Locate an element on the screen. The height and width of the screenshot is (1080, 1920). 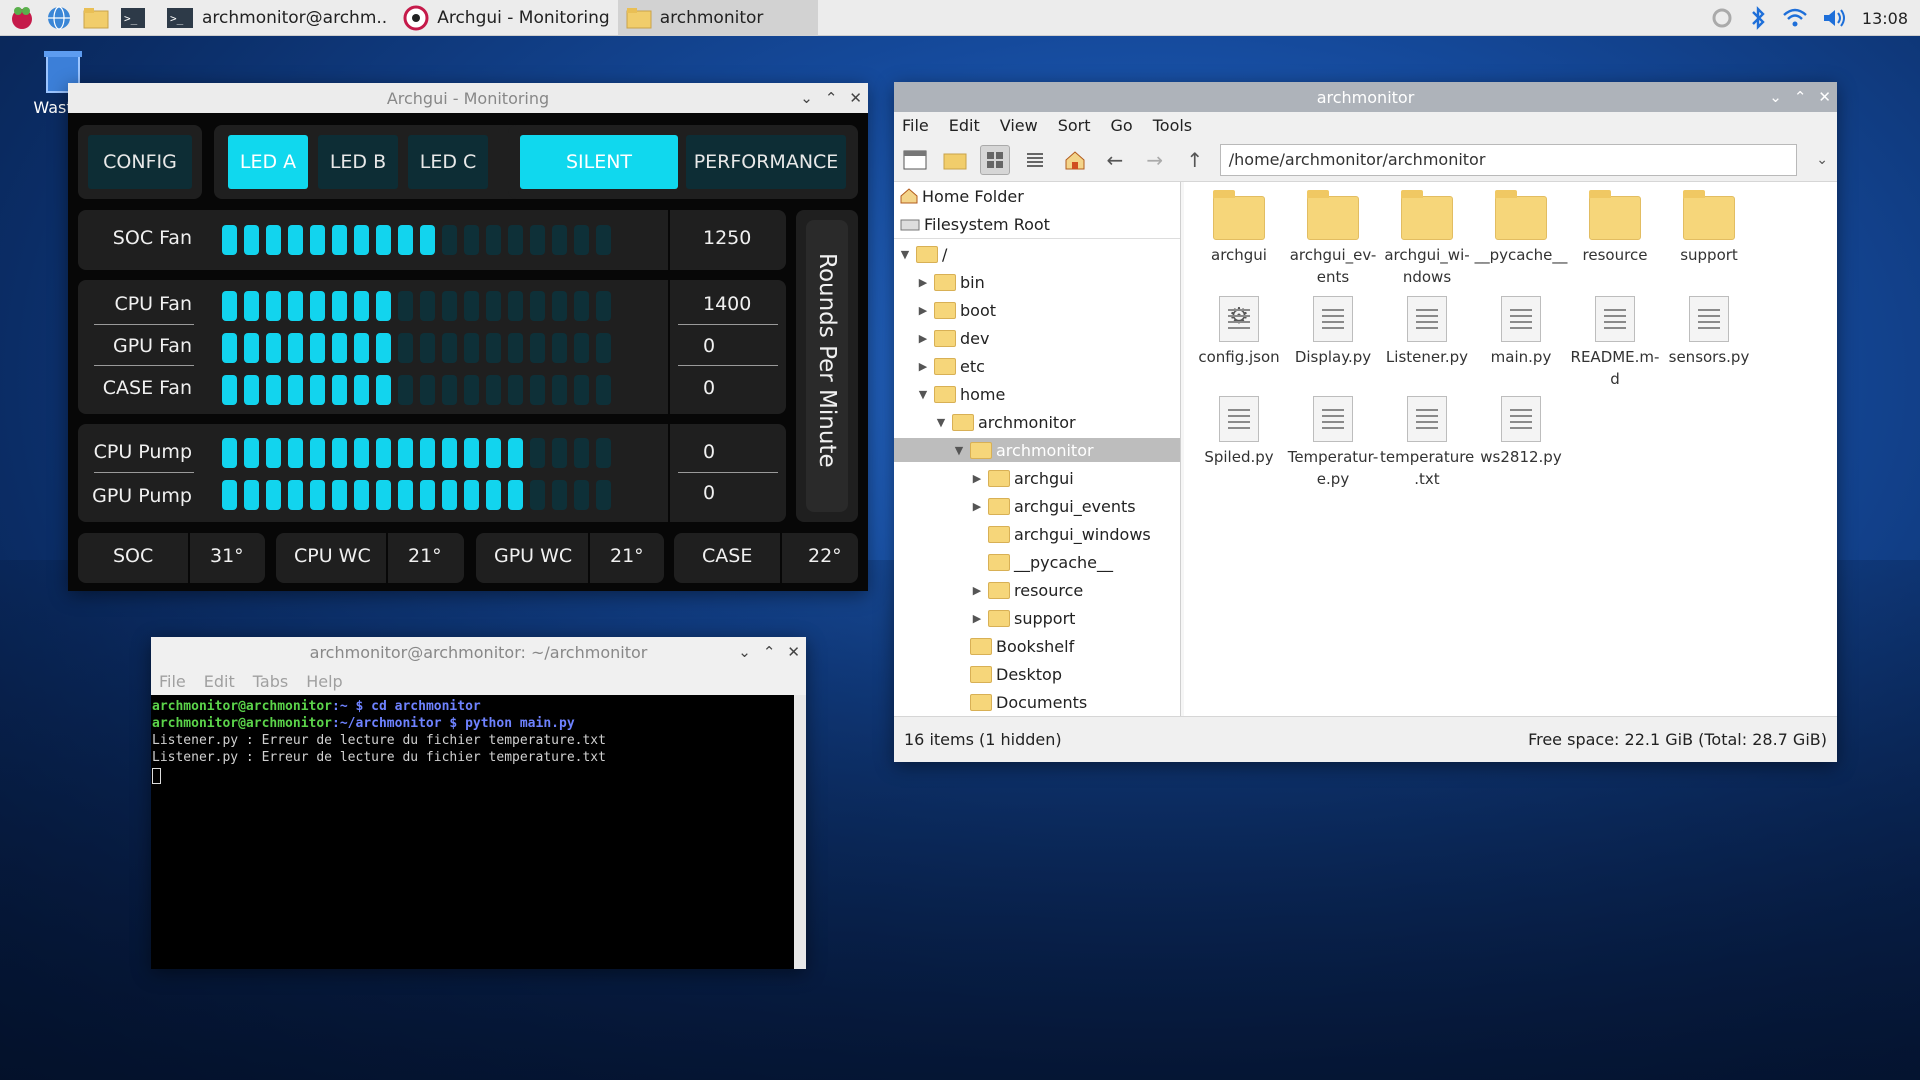
tree-item: ▶ archgui_events is located at coordinates (1015, 506).